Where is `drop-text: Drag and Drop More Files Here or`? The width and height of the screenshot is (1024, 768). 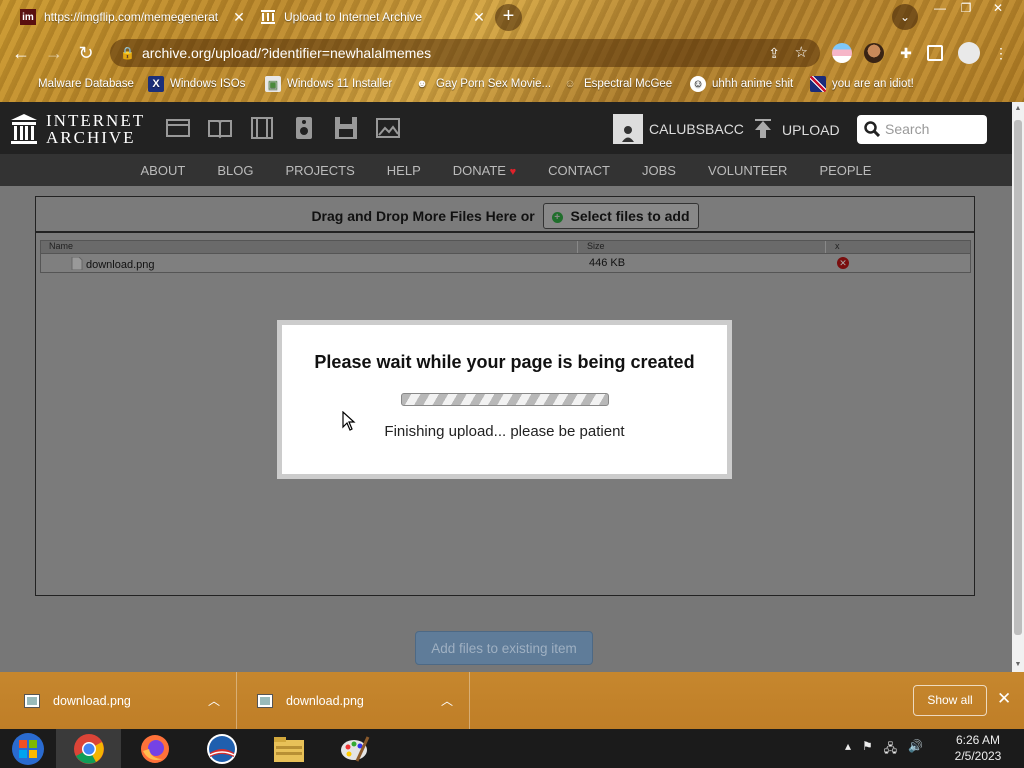
drop-text: Drag and Drop More Files Here or is located at coordinates (423, 216).